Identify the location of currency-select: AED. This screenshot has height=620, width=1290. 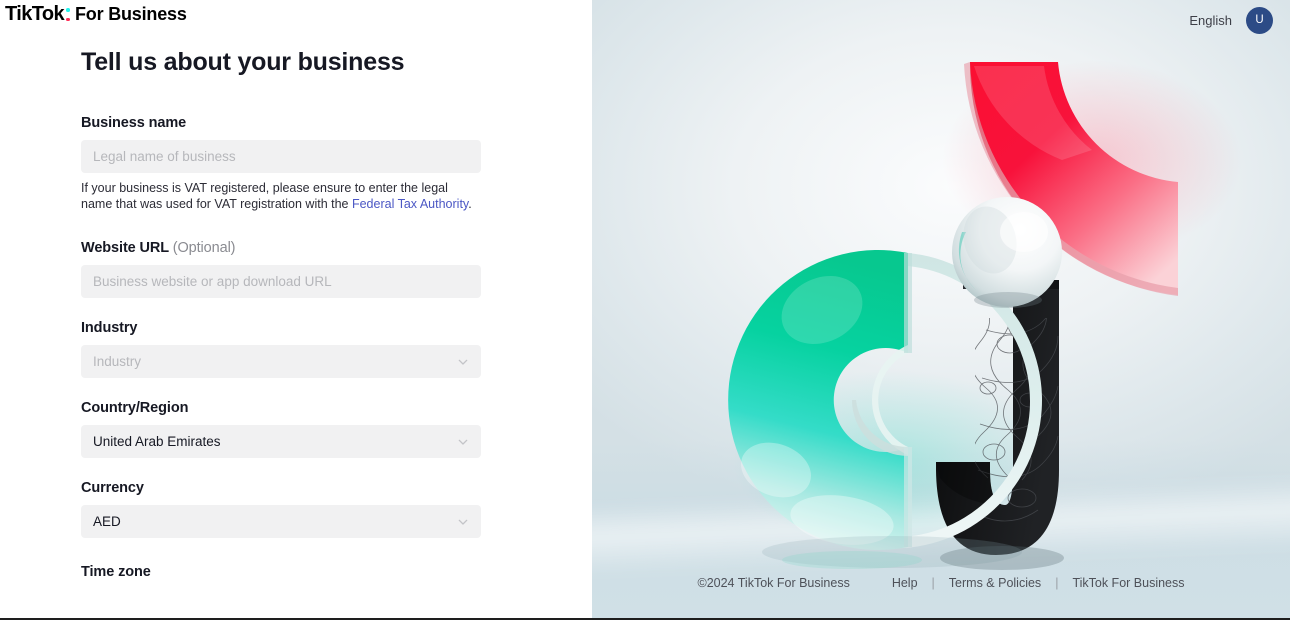
(281, 521).